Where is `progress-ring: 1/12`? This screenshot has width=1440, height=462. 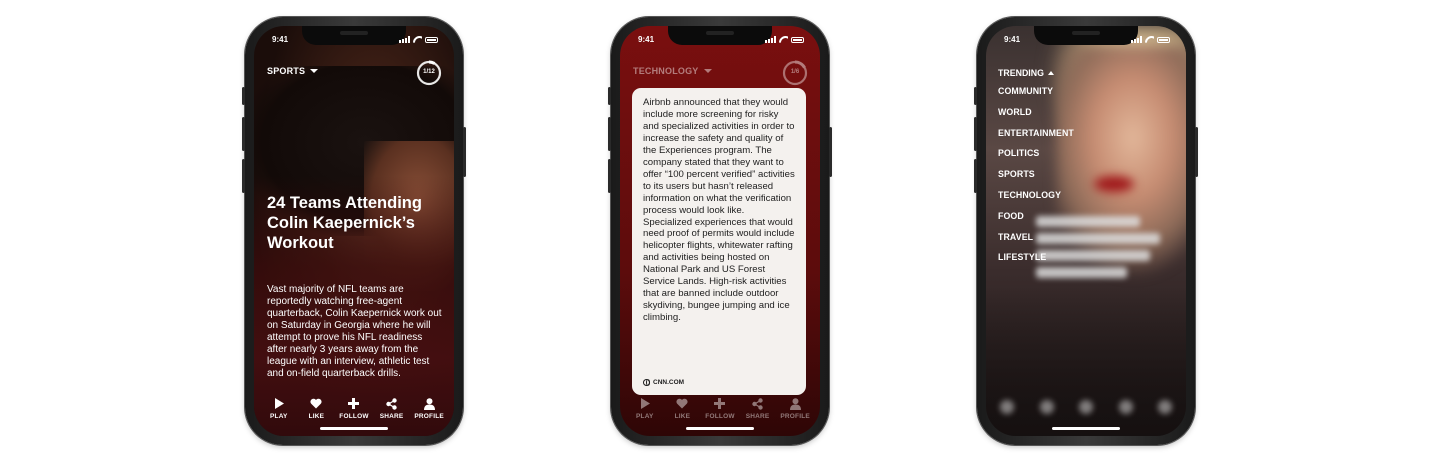 progress-ring: 1/12 is located at coordinates (429, 73).